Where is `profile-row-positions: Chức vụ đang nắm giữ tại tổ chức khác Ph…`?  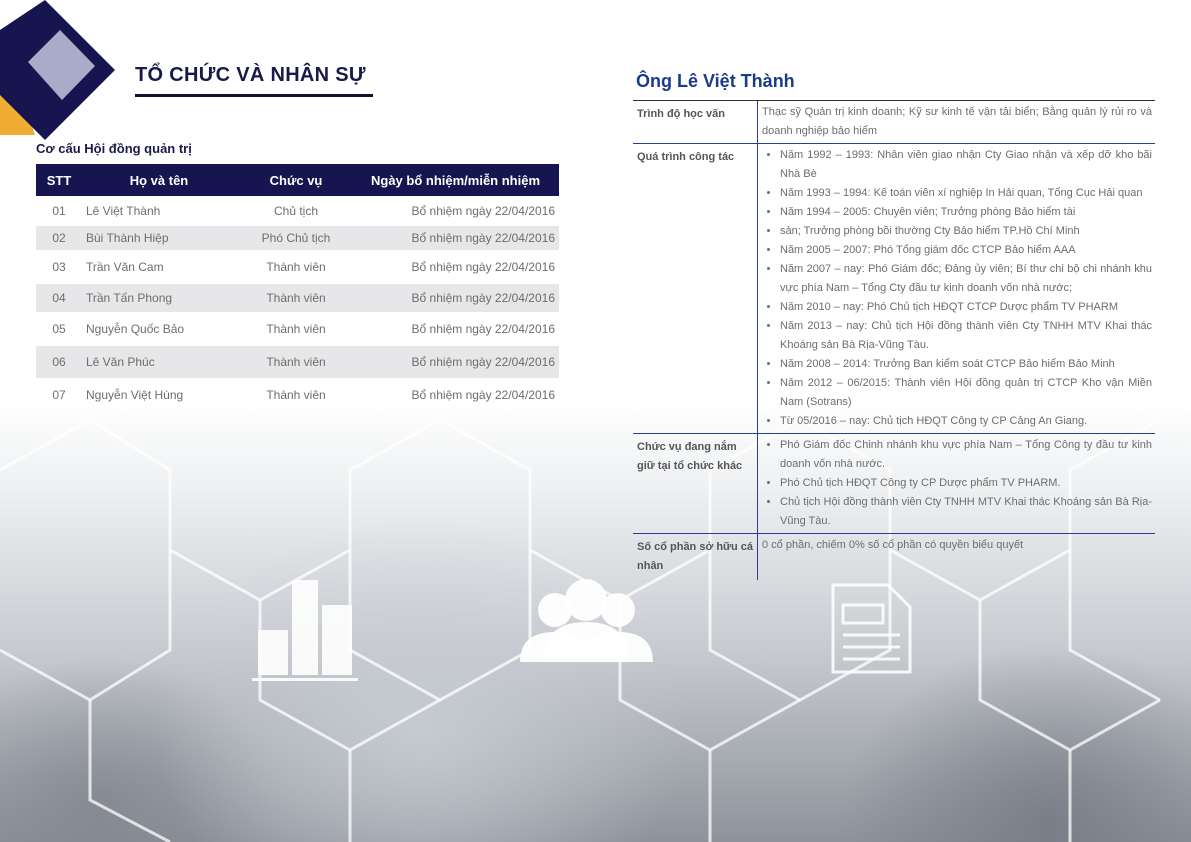 profile-row-positions: Chức vụ đang nắm giữ tại tổ chức khác Ph… is located at coordinates (894, 484).